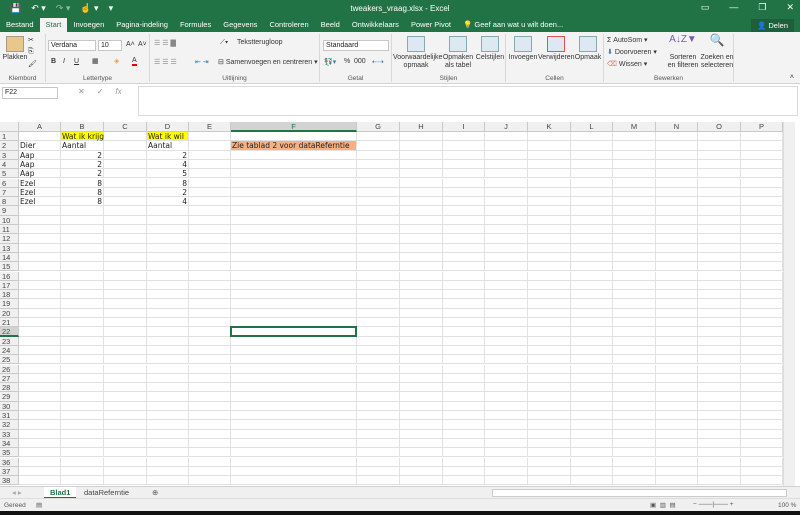  What do you see at coordinates (677, 443) in the screenshot?
I see `cell-N34` at bounding box center [677, 443].